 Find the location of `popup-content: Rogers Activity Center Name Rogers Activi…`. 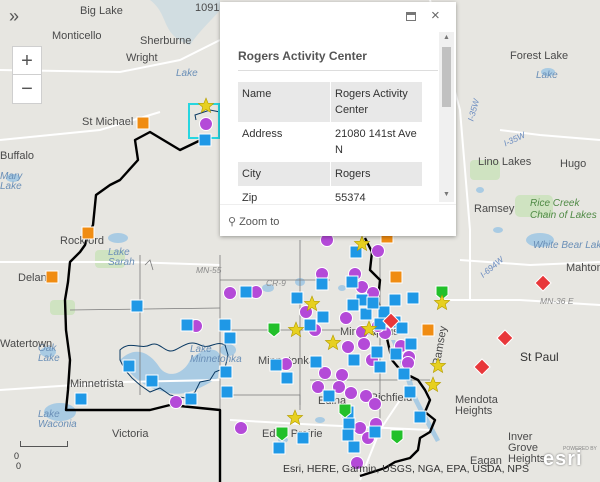

popup-content: Rogers Activity Center Name Rogers Activi… is located at coordinates (338, 118).